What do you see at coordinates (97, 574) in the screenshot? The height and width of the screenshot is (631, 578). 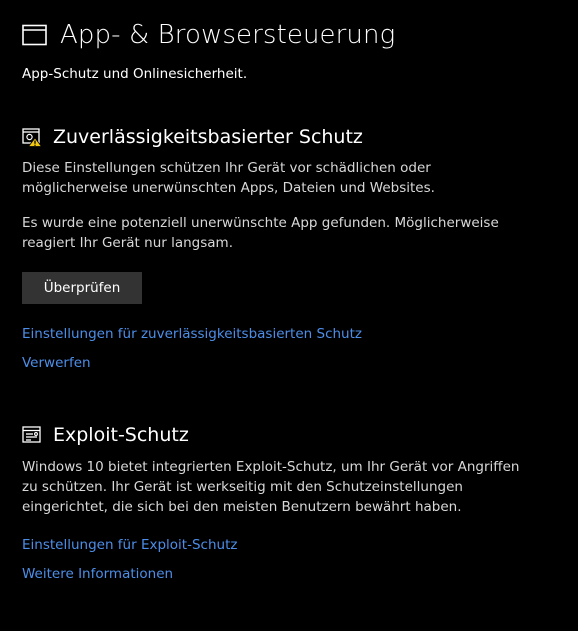 I see `more-info-link: Weitere Informationen` at bounding box center [97, 574].